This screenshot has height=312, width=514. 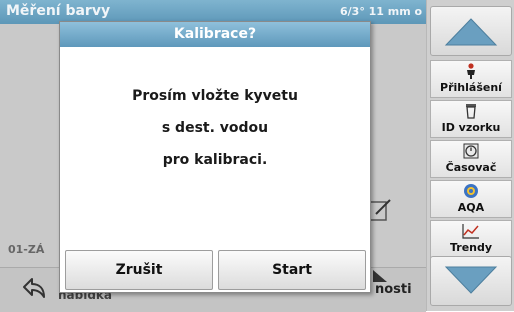 What do you see at coordinates (215, 96) in the screenshot?
I see `dialog-message-line-1: Prosím vložte kyvetu` at bounding box center [215, 96].